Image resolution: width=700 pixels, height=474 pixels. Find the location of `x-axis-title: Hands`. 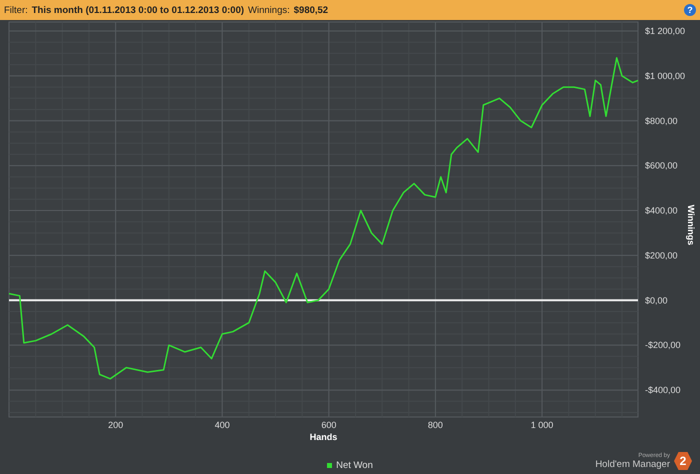

x-axis-title: Hands is located at coordinates (324, 437).